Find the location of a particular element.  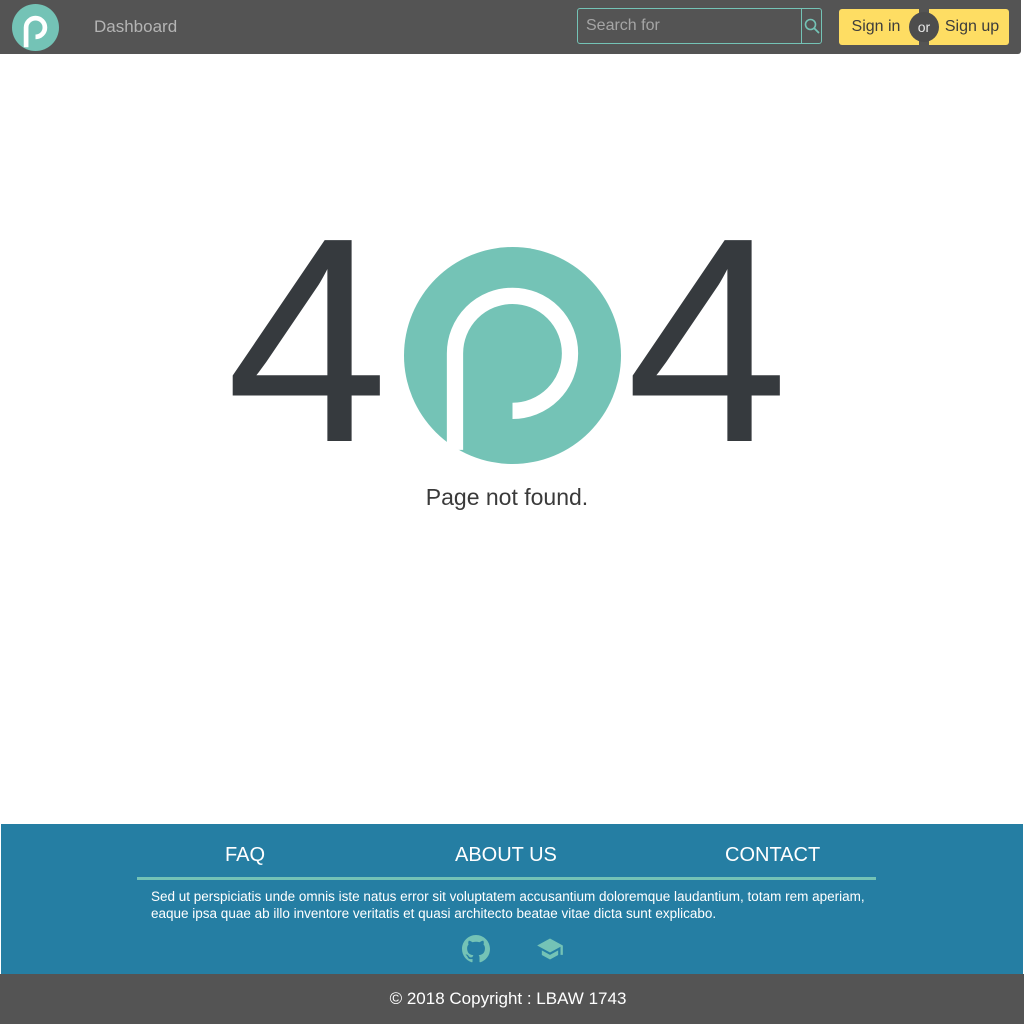

top-navbar: Dashboard Sign in Sign up or is located at coordinates (510, 27).